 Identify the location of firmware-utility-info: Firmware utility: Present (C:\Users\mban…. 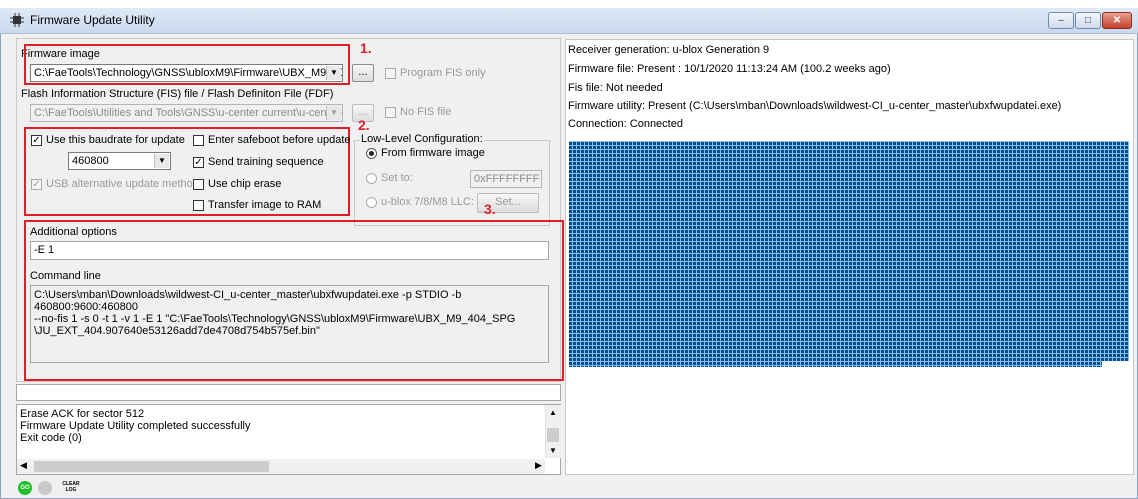
(815, 106).